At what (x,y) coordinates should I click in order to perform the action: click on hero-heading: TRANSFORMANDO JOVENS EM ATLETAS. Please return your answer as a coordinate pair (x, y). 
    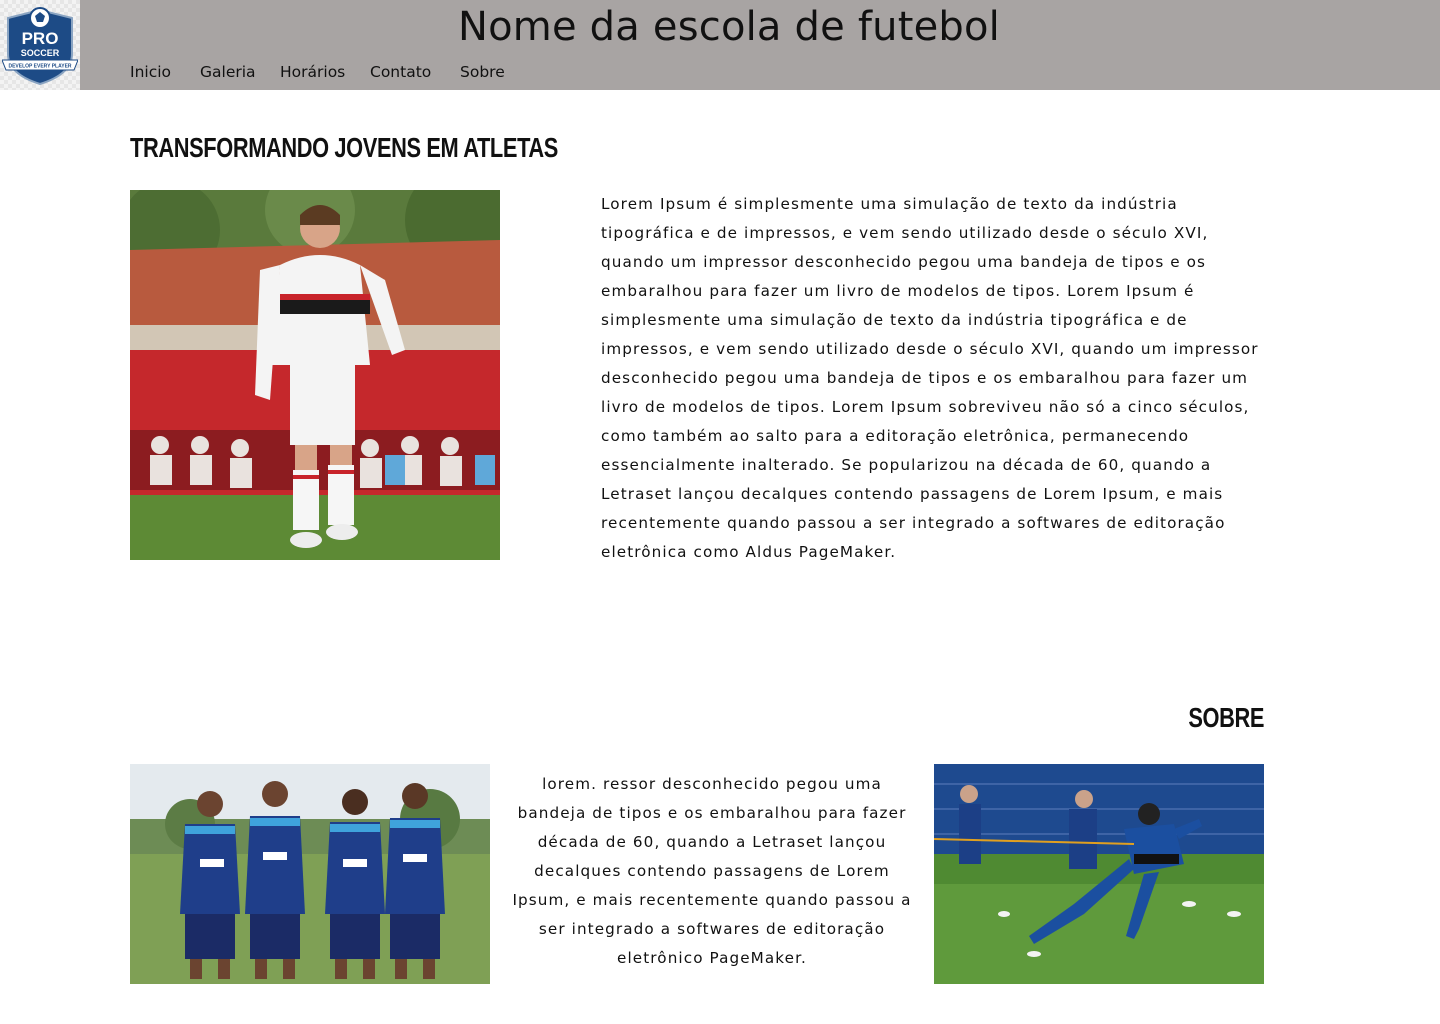
    Looking at the image, I should click on (344, 147).